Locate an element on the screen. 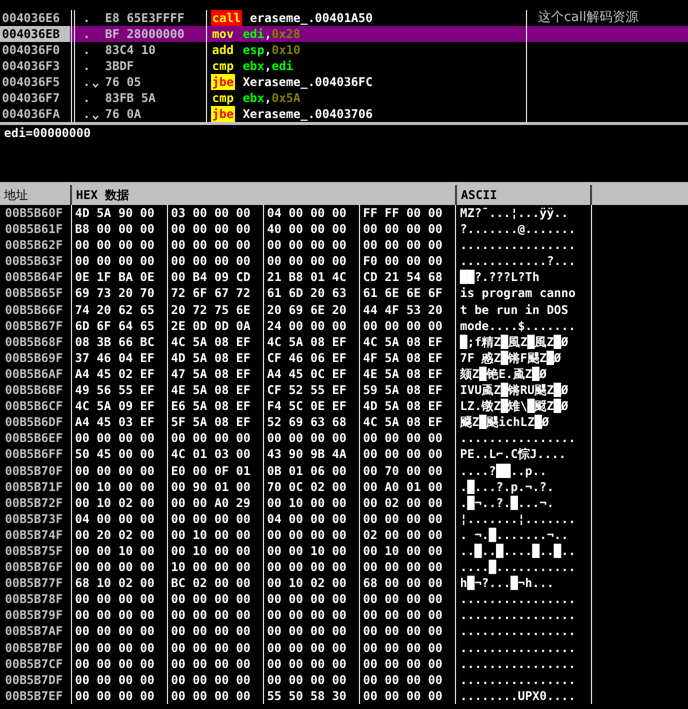  address-cell: 004036EB is located at coordinates (35, 34).